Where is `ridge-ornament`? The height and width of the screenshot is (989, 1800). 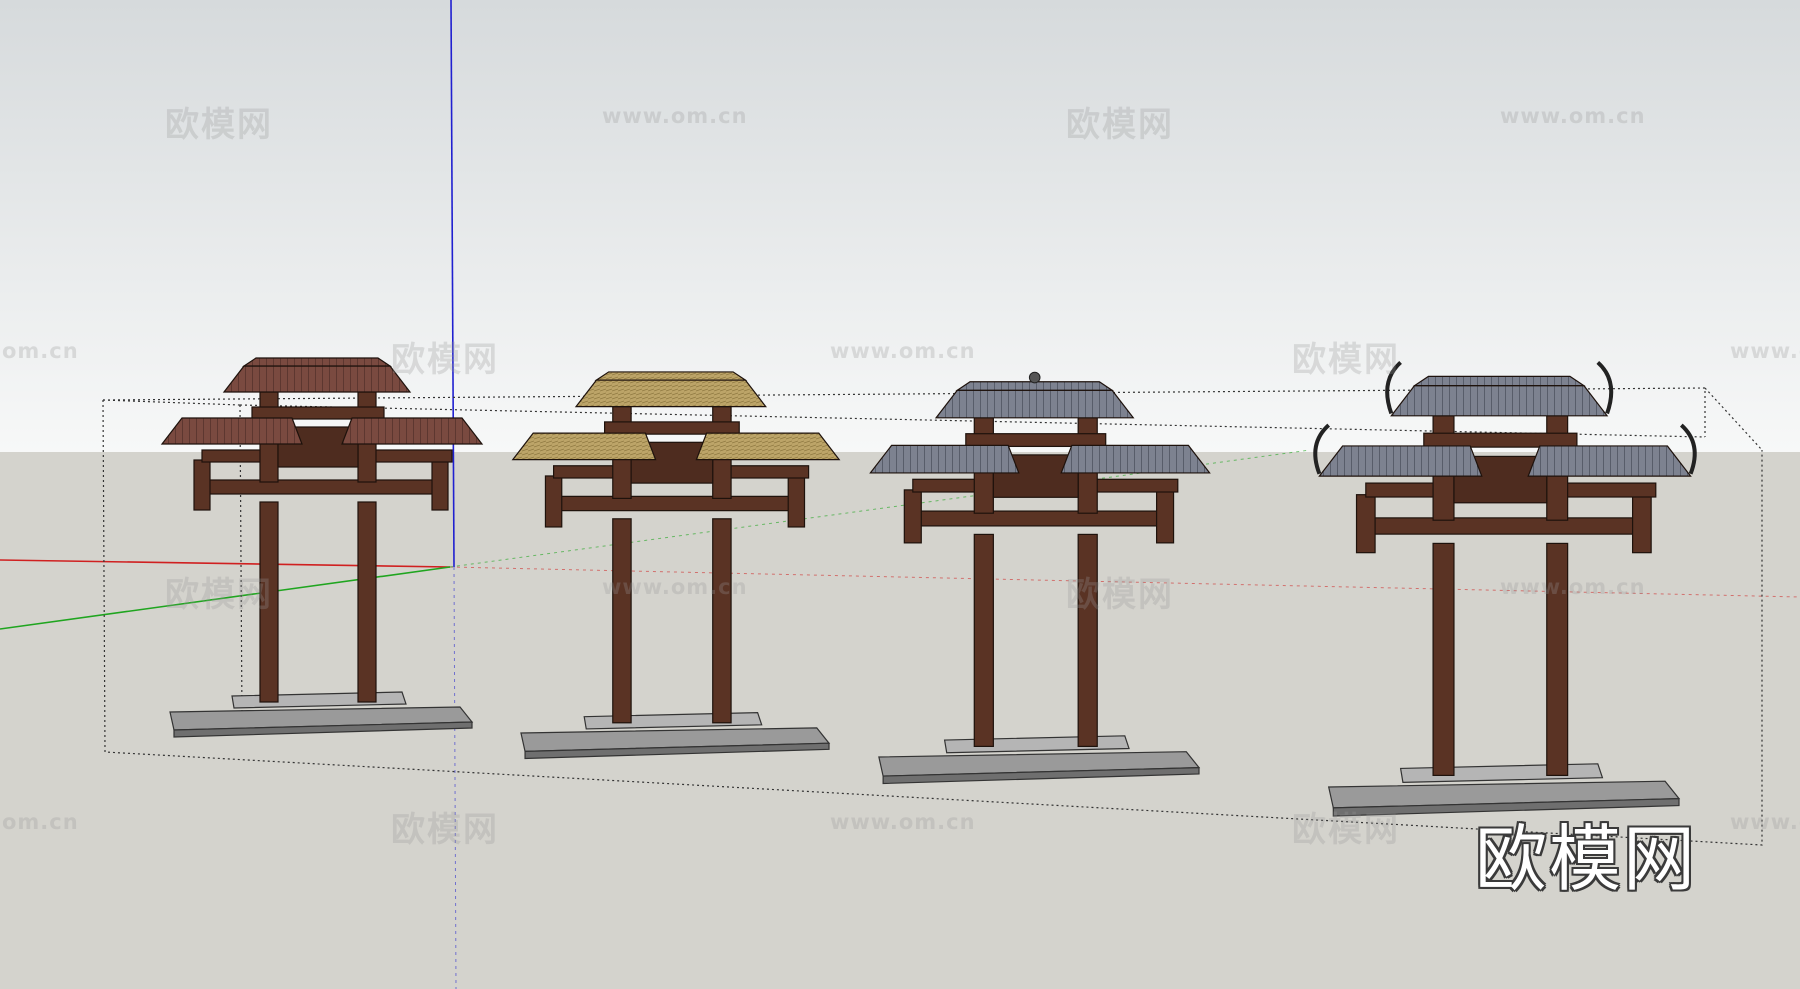
ridge-ornament is located at coordinates (1034, 377).